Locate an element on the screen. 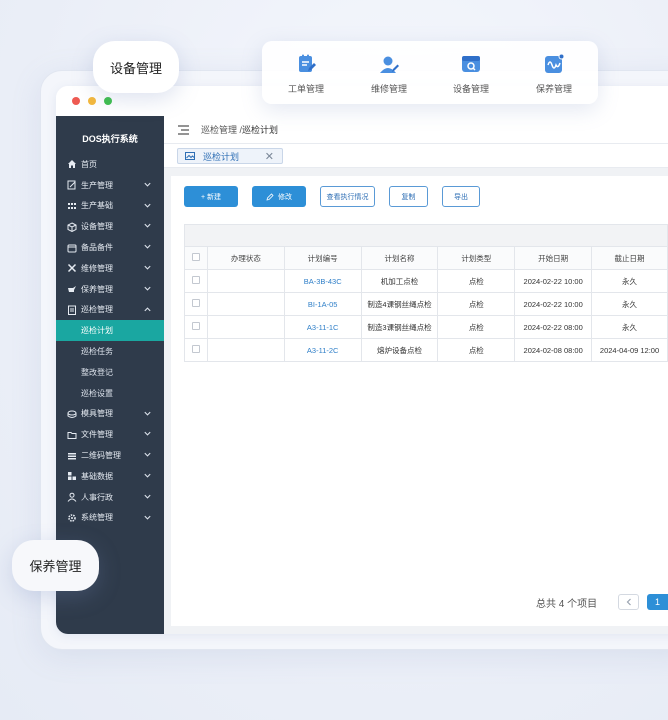 The width and height of the screenshot is (668, 720). sidebar-item-label: 备品备件 is located at coordinates (97, 248).